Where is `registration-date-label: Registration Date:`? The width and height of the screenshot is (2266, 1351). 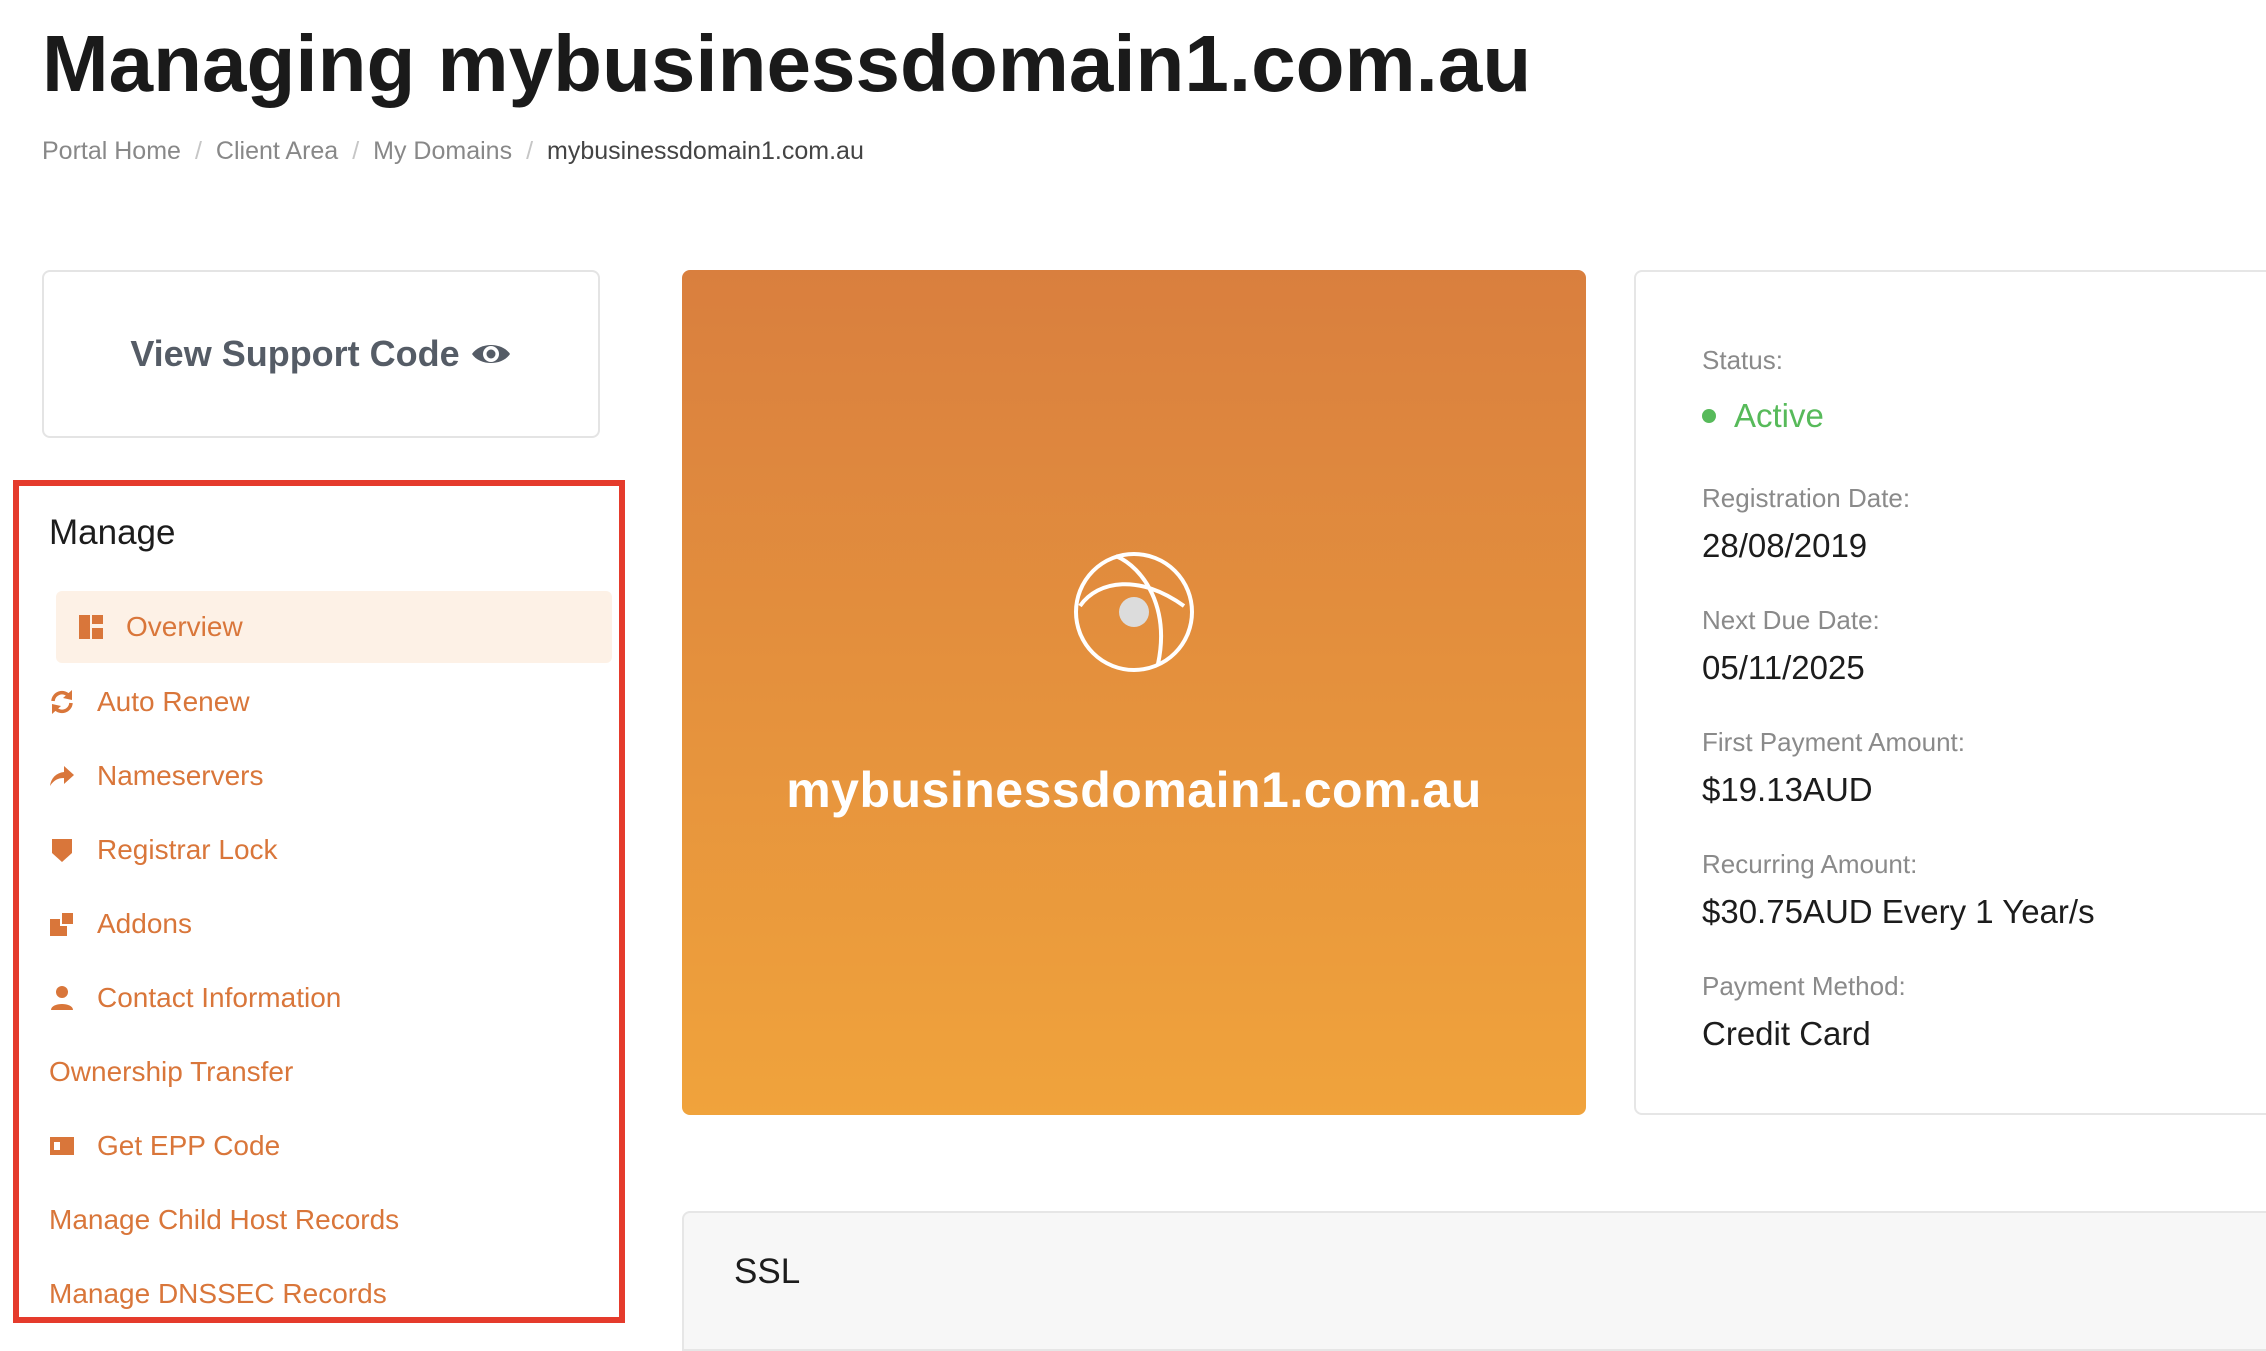
registration-date-label: Registration Date: is located at coordinates (1806, 498).